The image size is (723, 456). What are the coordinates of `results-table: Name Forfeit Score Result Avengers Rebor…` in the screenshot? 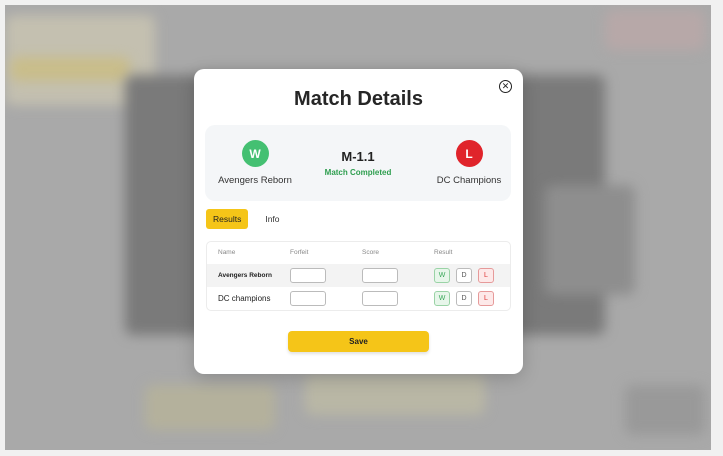 It's located at (358, 276).